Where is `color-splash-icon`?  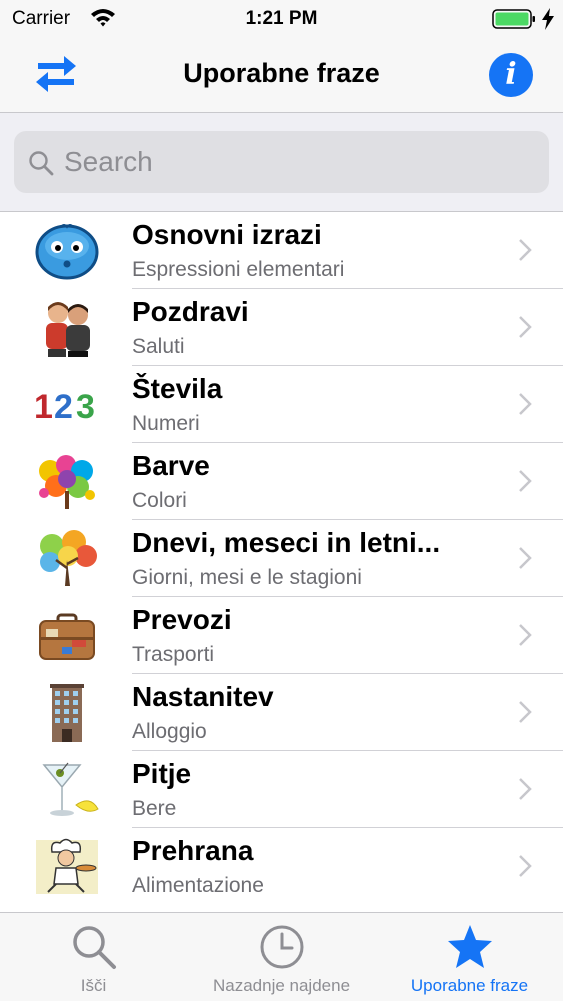 color-splash-icon is located at coordinates (67, 482).